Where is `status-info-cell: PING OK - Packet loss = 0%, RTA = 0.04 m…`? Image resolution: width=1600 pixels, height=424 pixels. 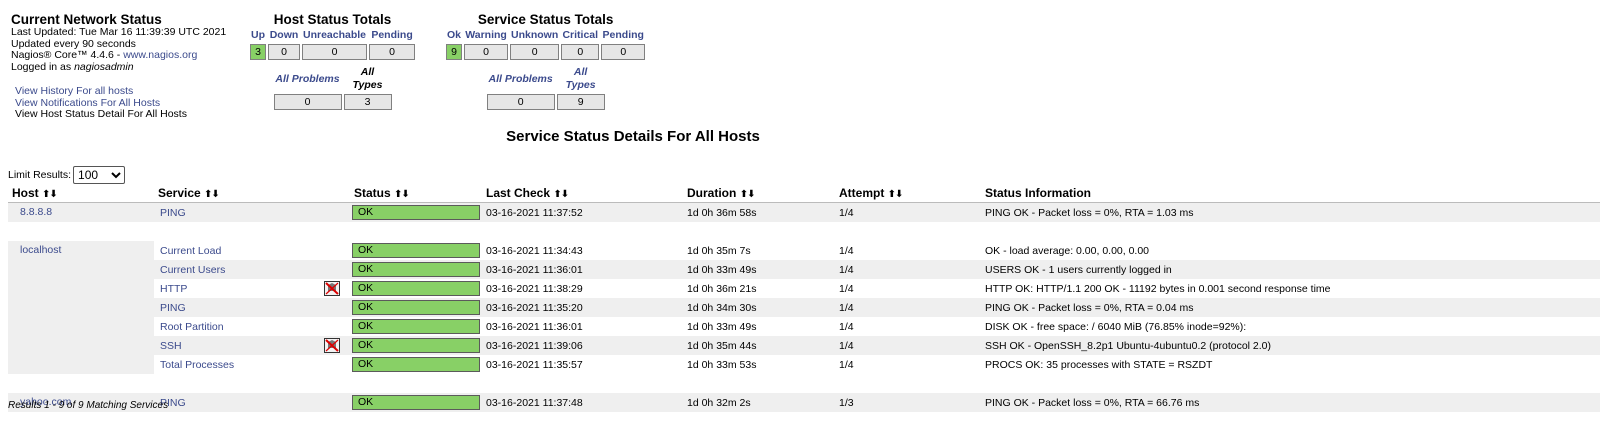 status-info-cell: PING OK - Packet loss = 0%, RTA = 0.04 m… is located at coordinates (1290, 307).